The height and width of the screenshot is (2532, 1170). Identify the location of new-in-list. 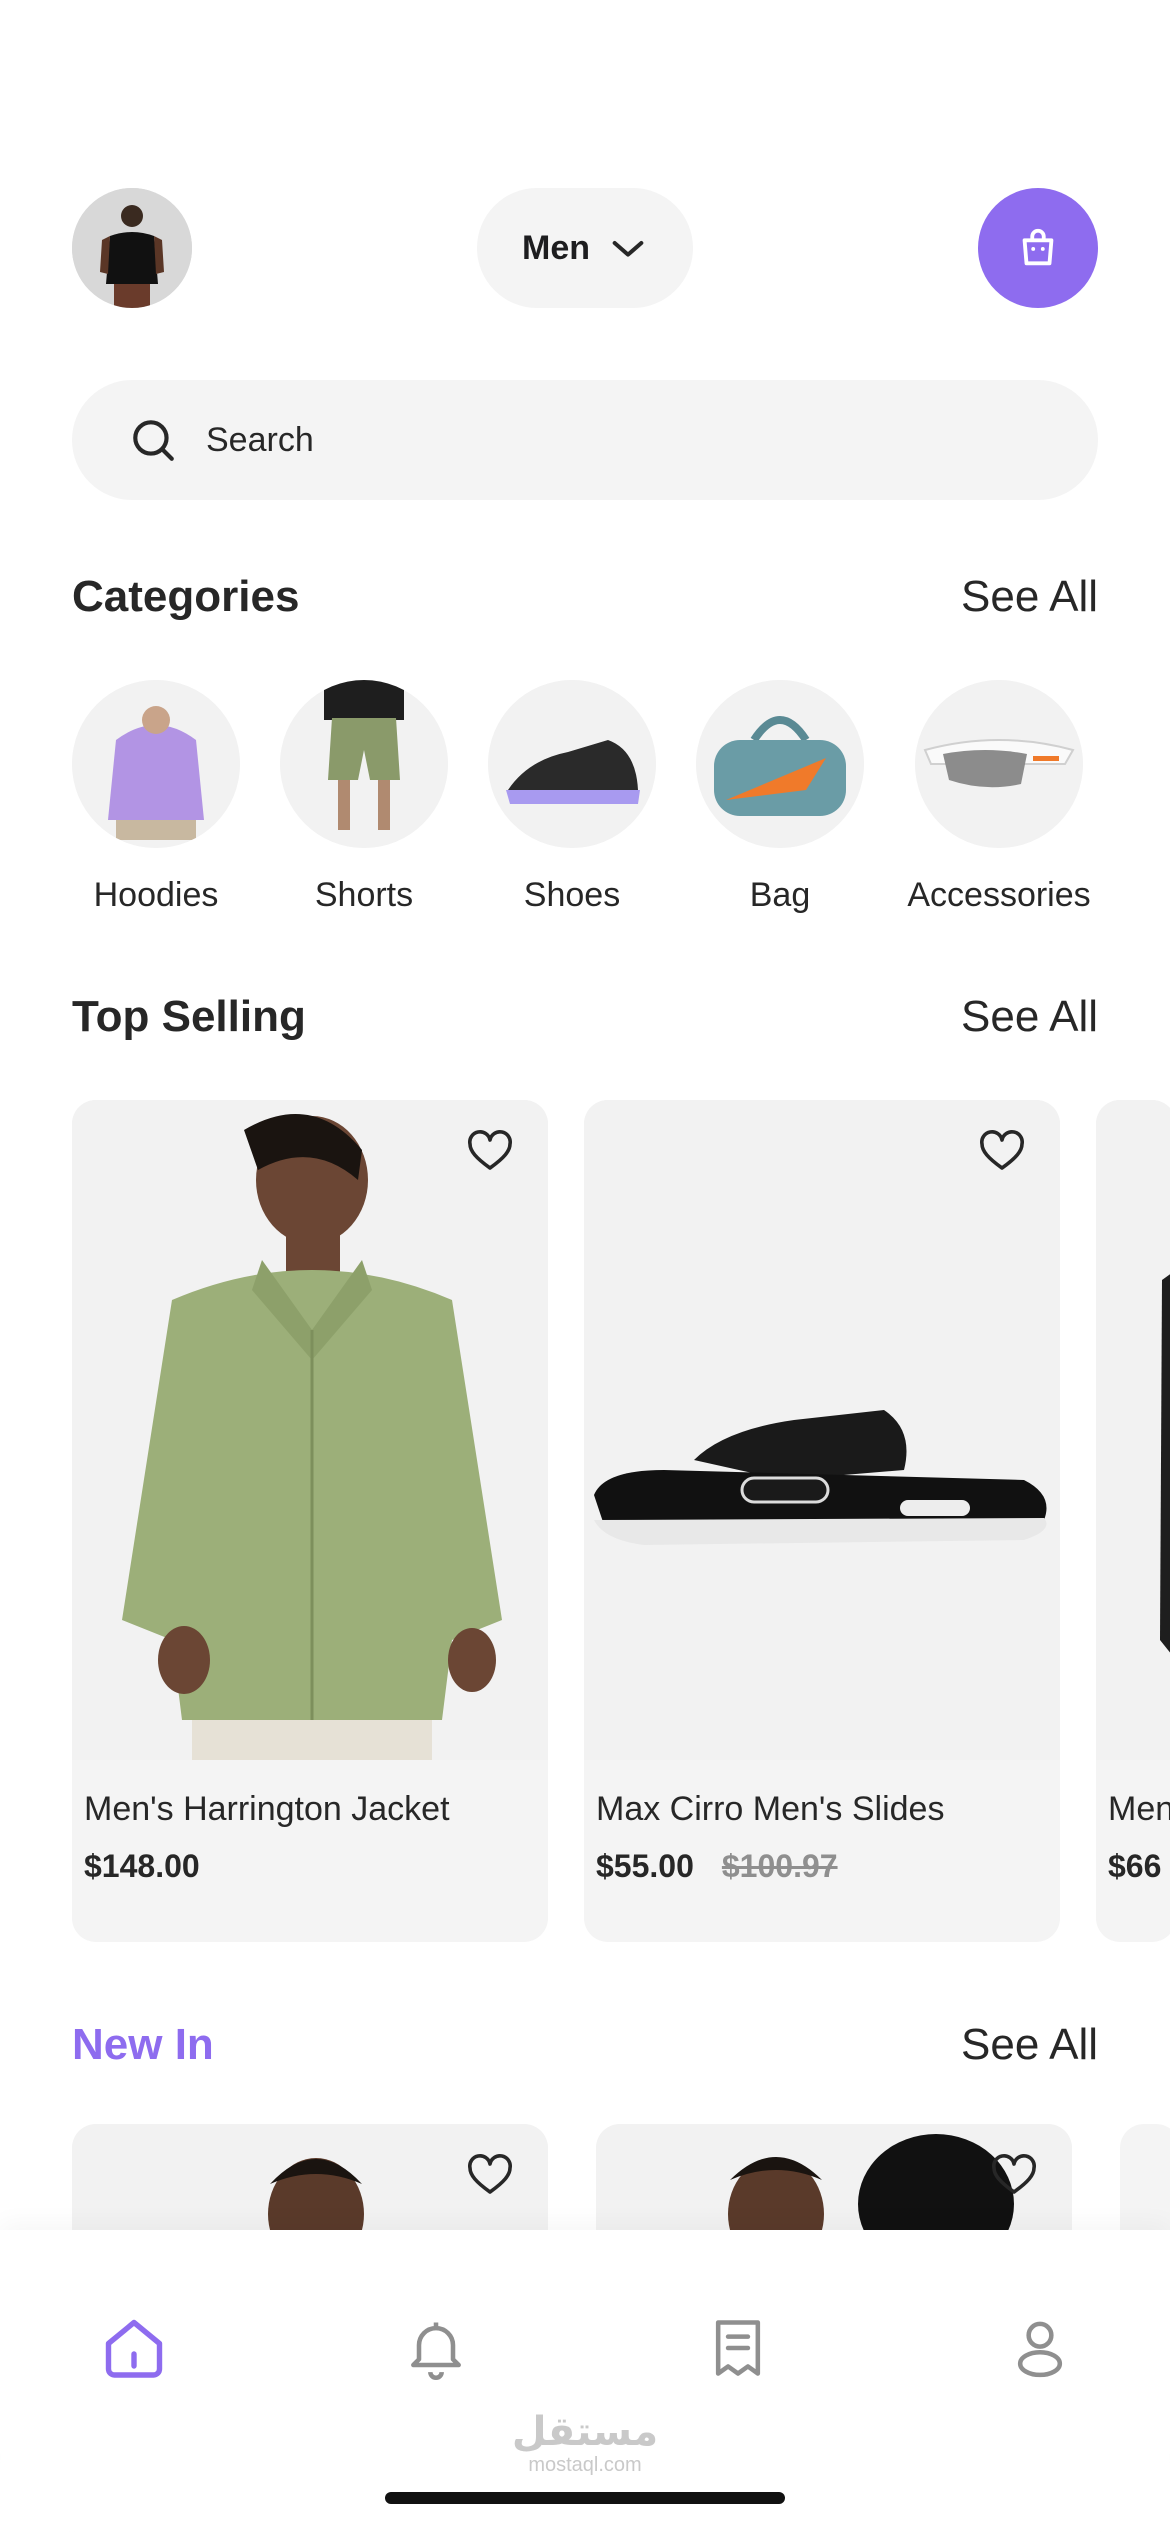
(621, 2184).